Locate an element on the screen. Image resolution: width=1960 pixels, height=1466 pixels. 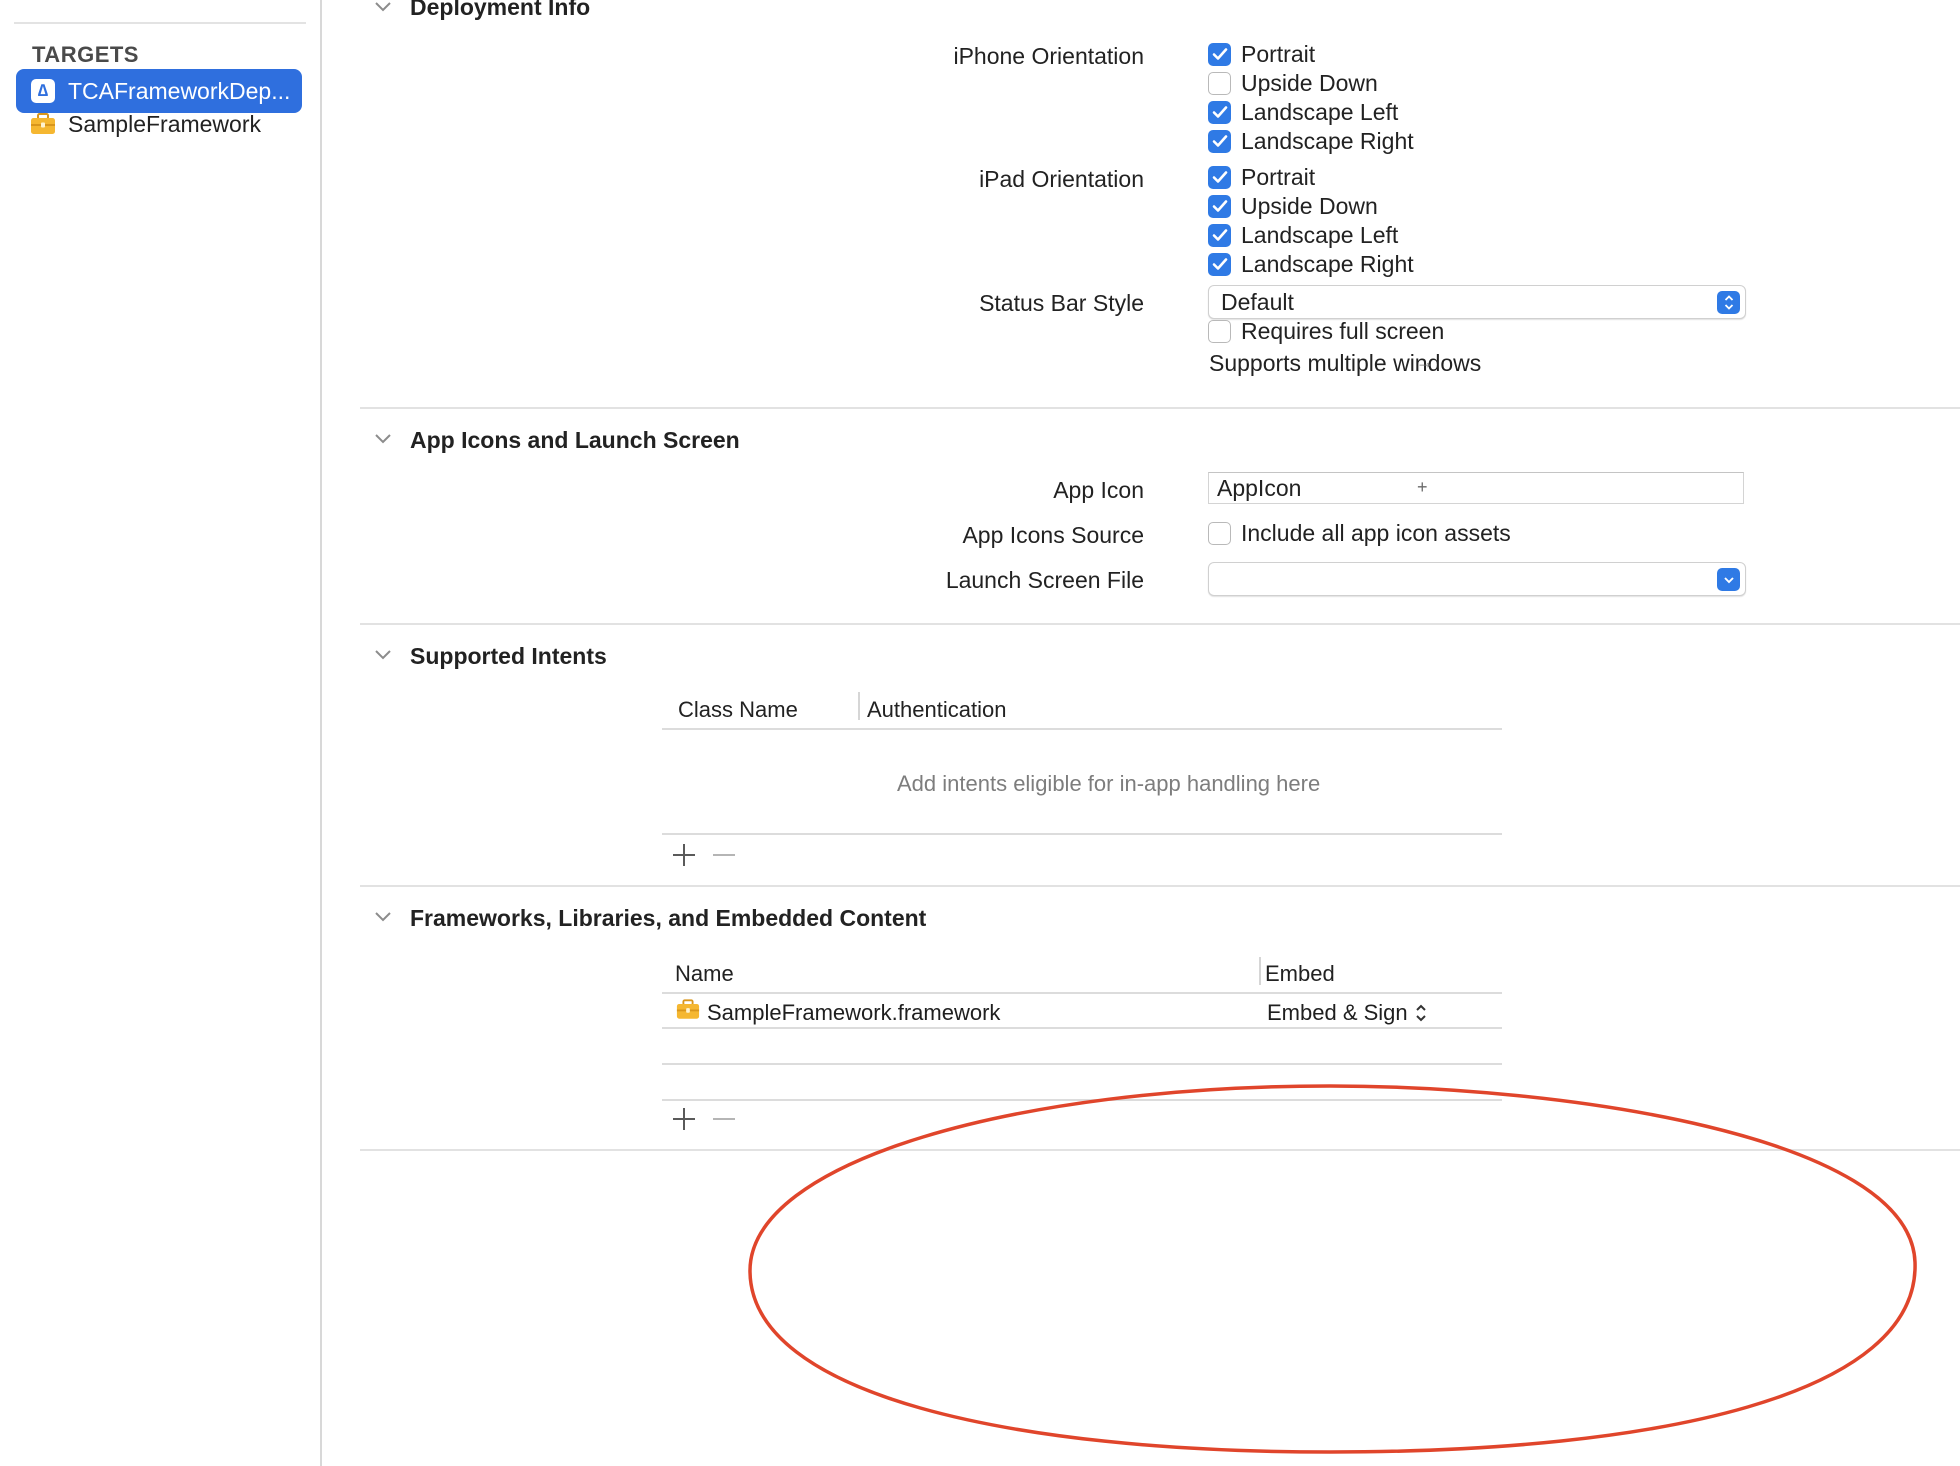
ipad-landscape-left-checkbox: Landscape Left is located at coordinates (1303, 235).